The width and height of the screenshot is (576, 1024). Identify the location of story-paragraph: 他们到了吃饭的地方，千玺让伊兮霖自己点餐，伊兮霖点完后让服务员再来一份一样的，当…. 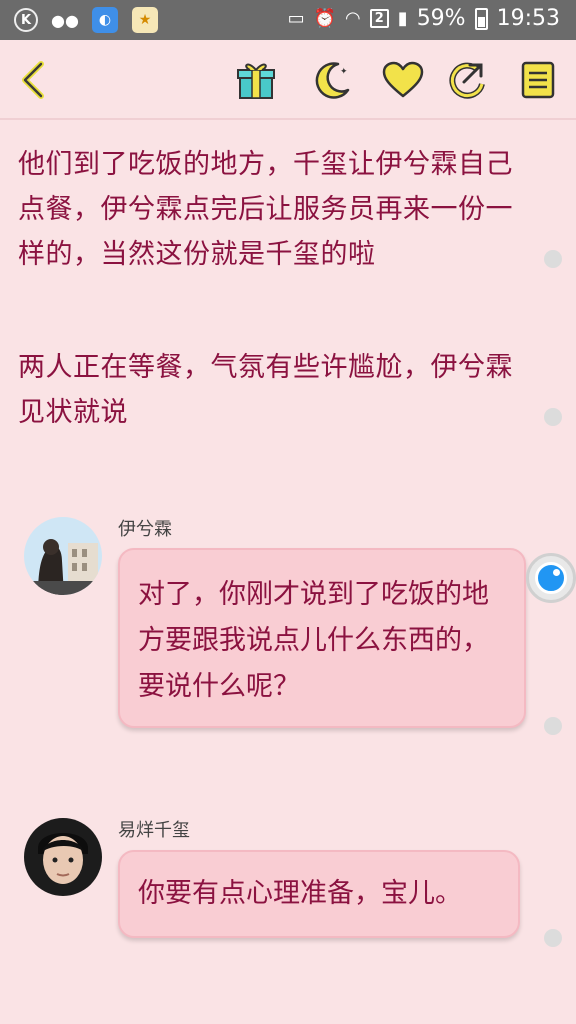
(265, 209).